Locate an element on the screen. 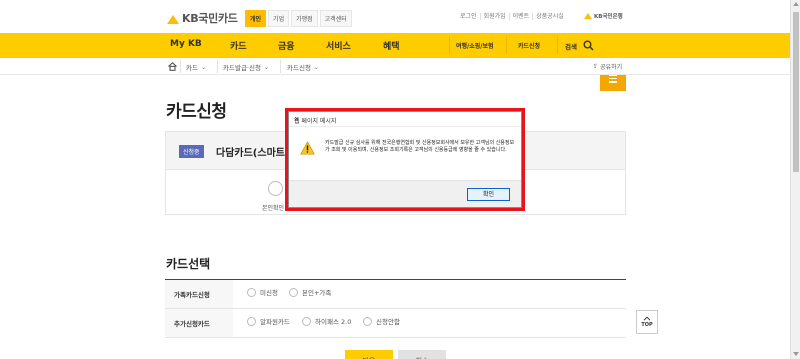  breadcrumb-label: 카드신청 is located at coordinates (299, 68).